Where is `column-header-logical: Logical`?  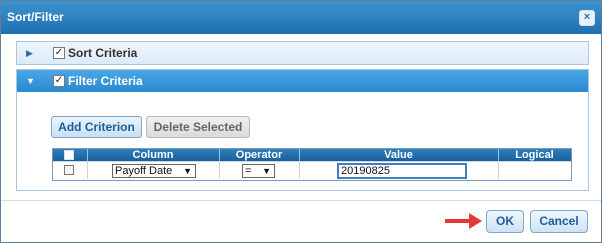
column-header-logical: Logical is located at coordinates (534, 155).